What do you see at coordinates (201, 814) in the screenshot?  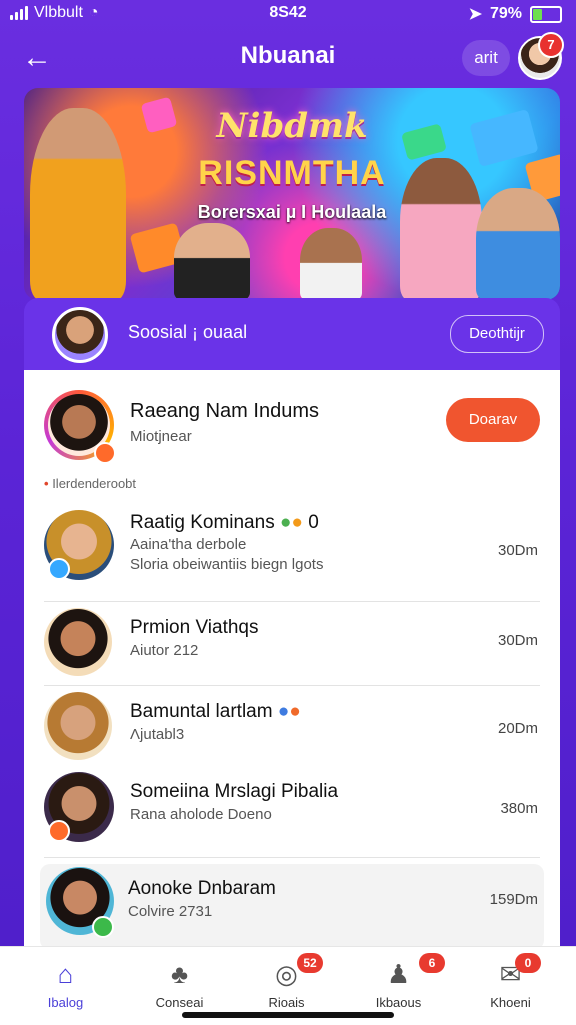 I see `list-item-line: Rana aholode Doeno` at bounding box center [201, 814].